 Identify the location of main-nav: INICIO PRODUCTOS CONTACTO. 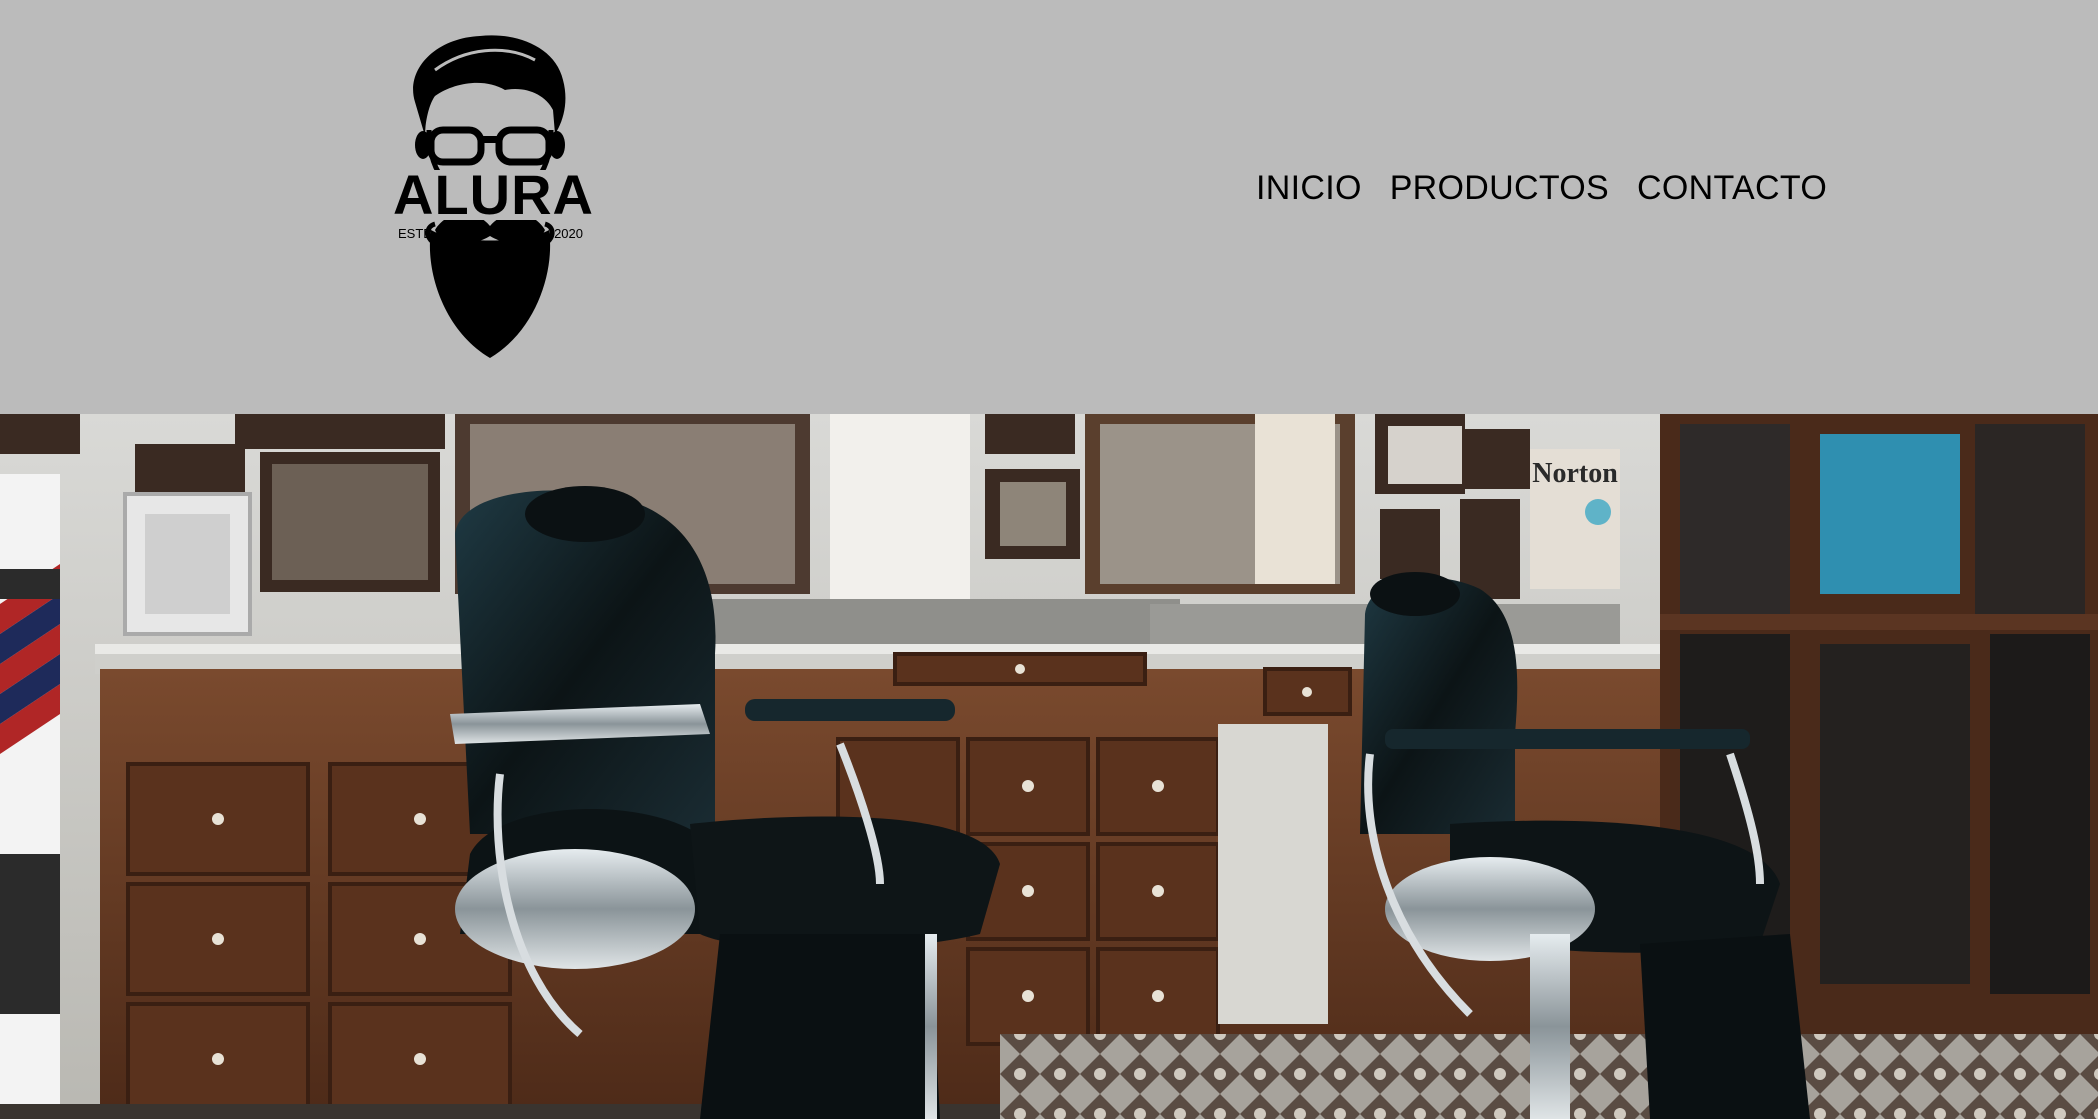
(1541, 188).